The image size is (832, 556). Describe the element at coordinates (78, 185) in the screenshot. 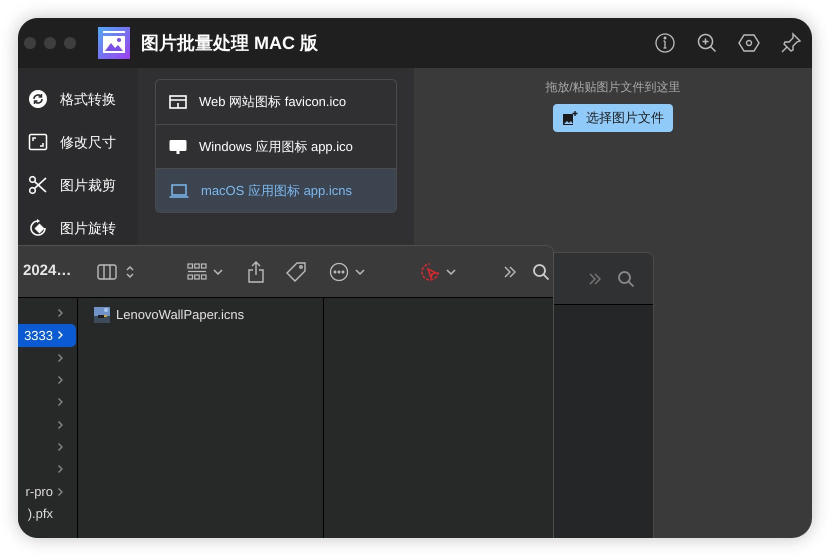

I see `sidebar-item: 图片裁剪` at that location.